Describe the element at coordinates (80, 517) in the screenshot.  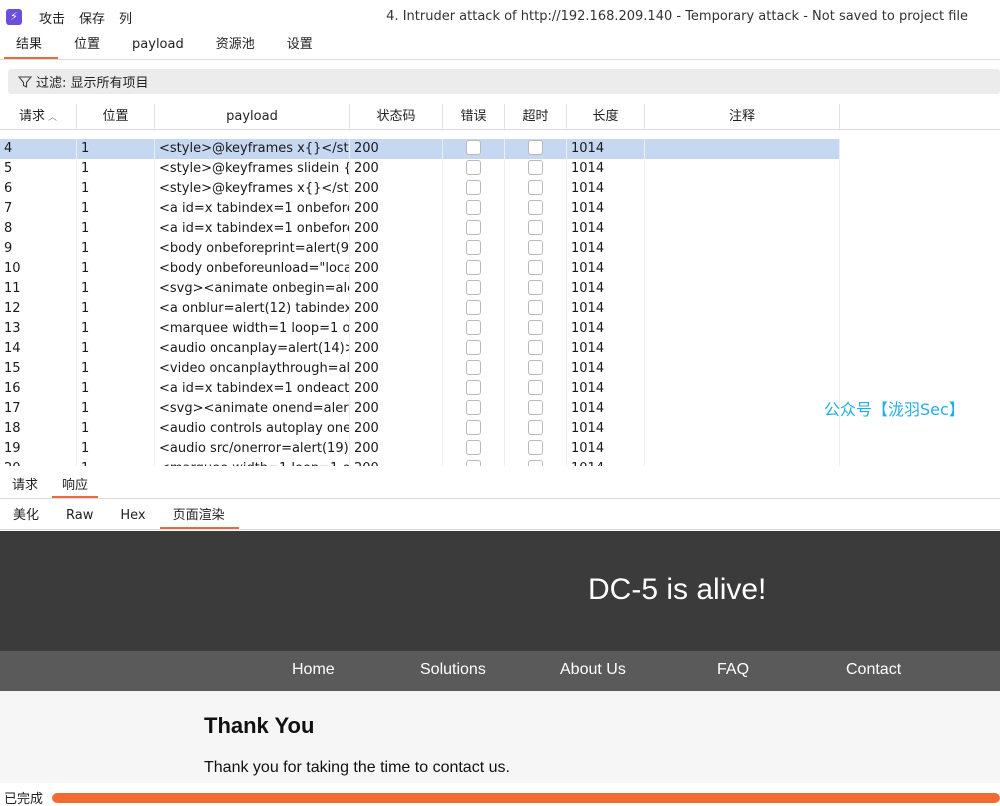
I see `tab-raw: Raw` at that location.